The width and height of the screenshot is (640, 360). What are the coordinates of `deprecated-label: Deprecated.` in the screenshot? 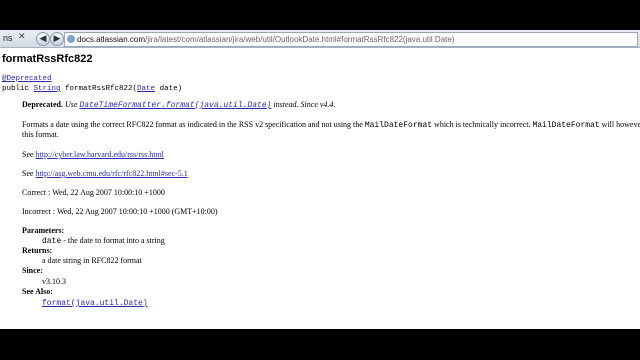 It's located at (42, 104).